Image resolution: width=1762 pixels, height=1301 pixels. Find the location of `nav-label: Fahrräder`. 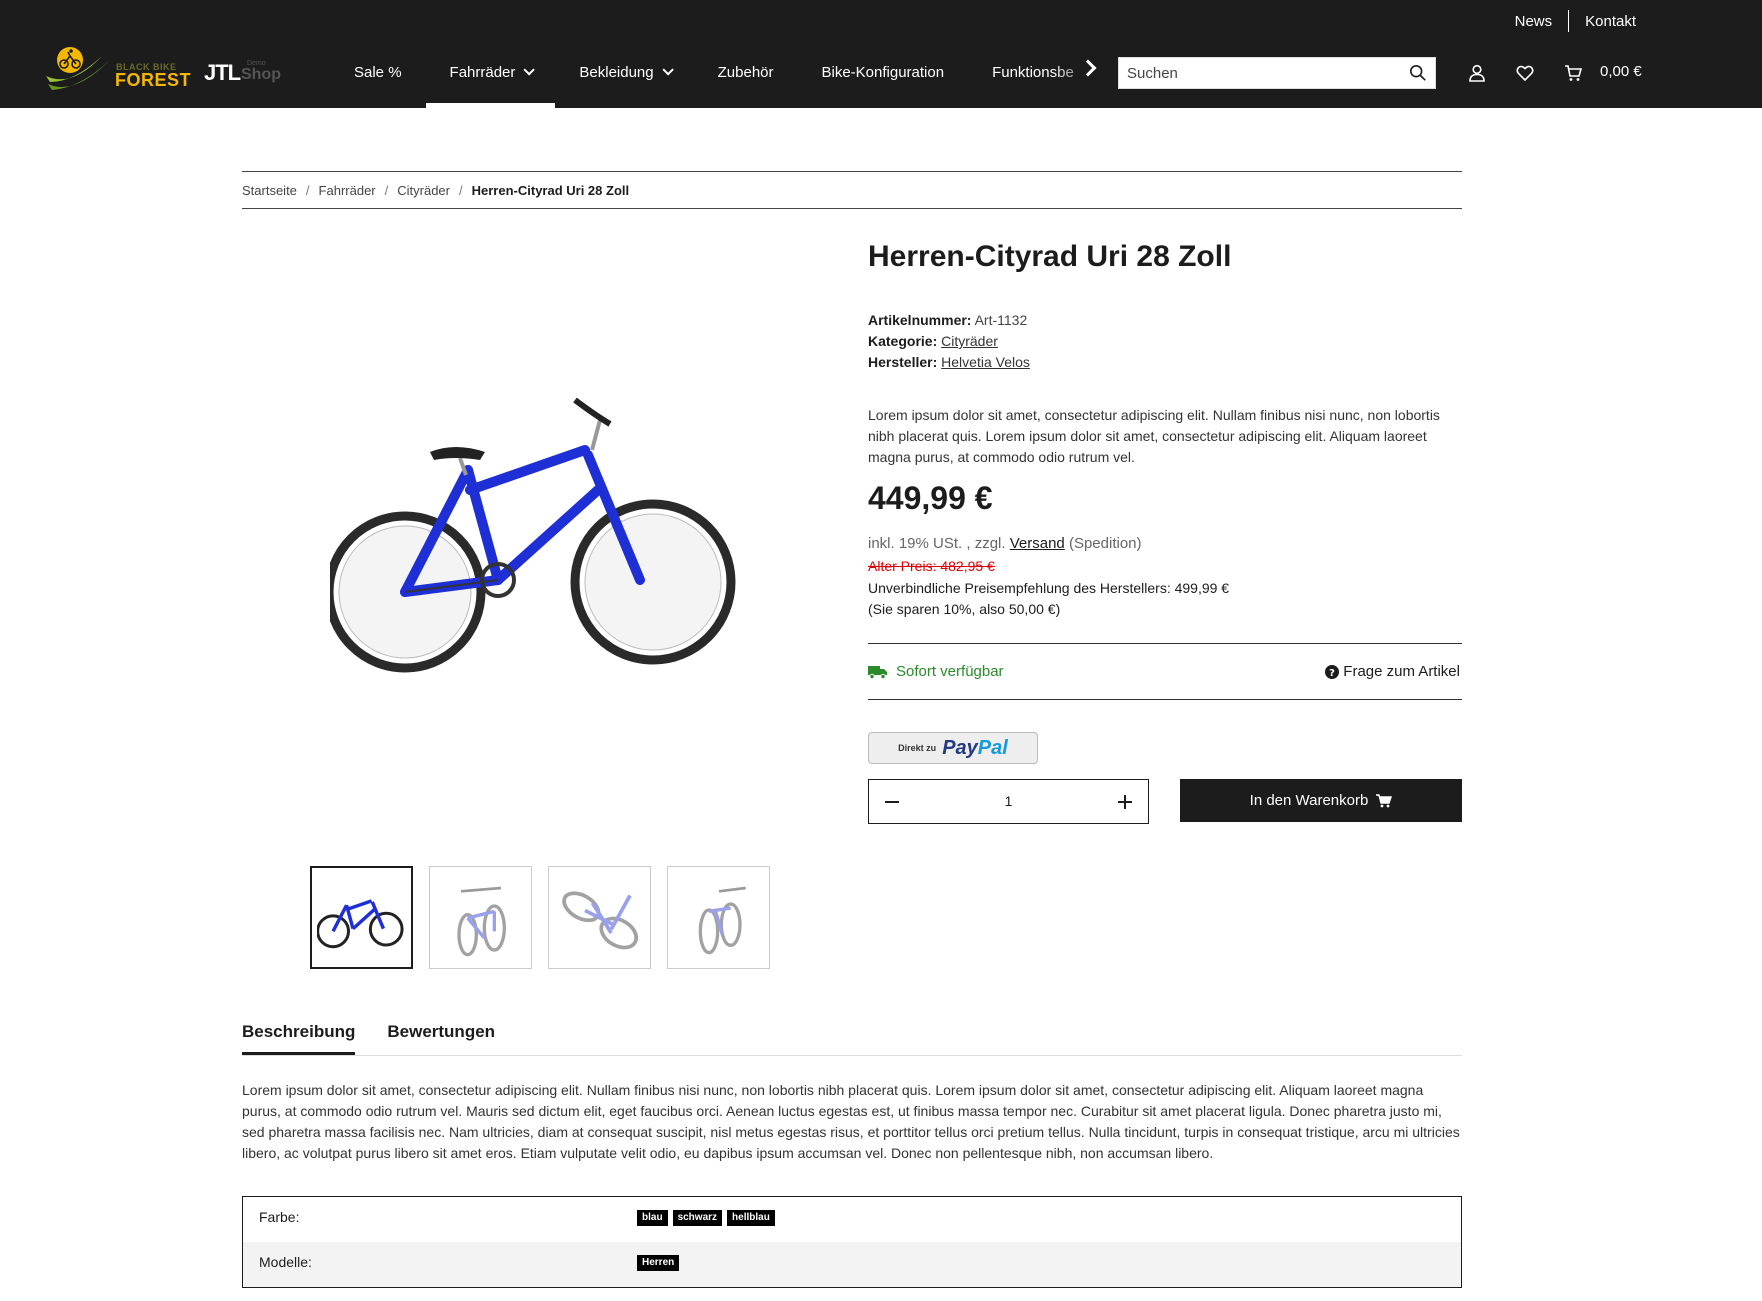

nav-label: Fahrräder is located at coordinates (482, 72).